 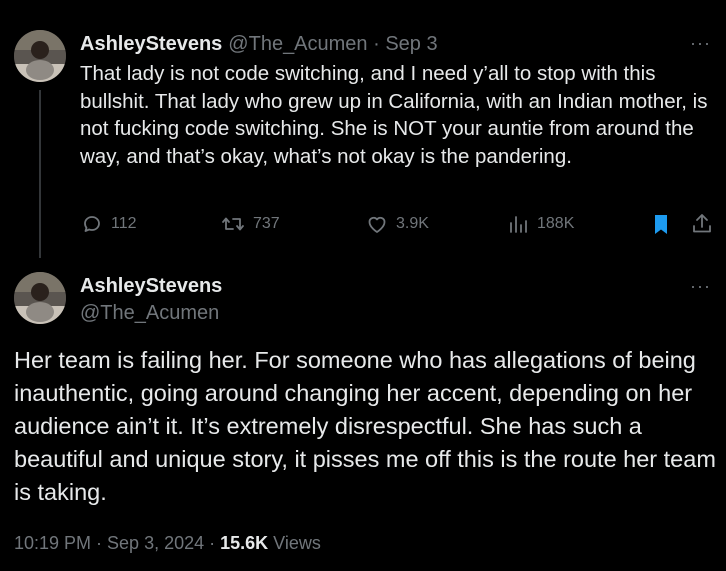 What do you see at coordinates (40, 174) in the screenshot?
I see `thread-connector-line` at bounding box center [40, 174].